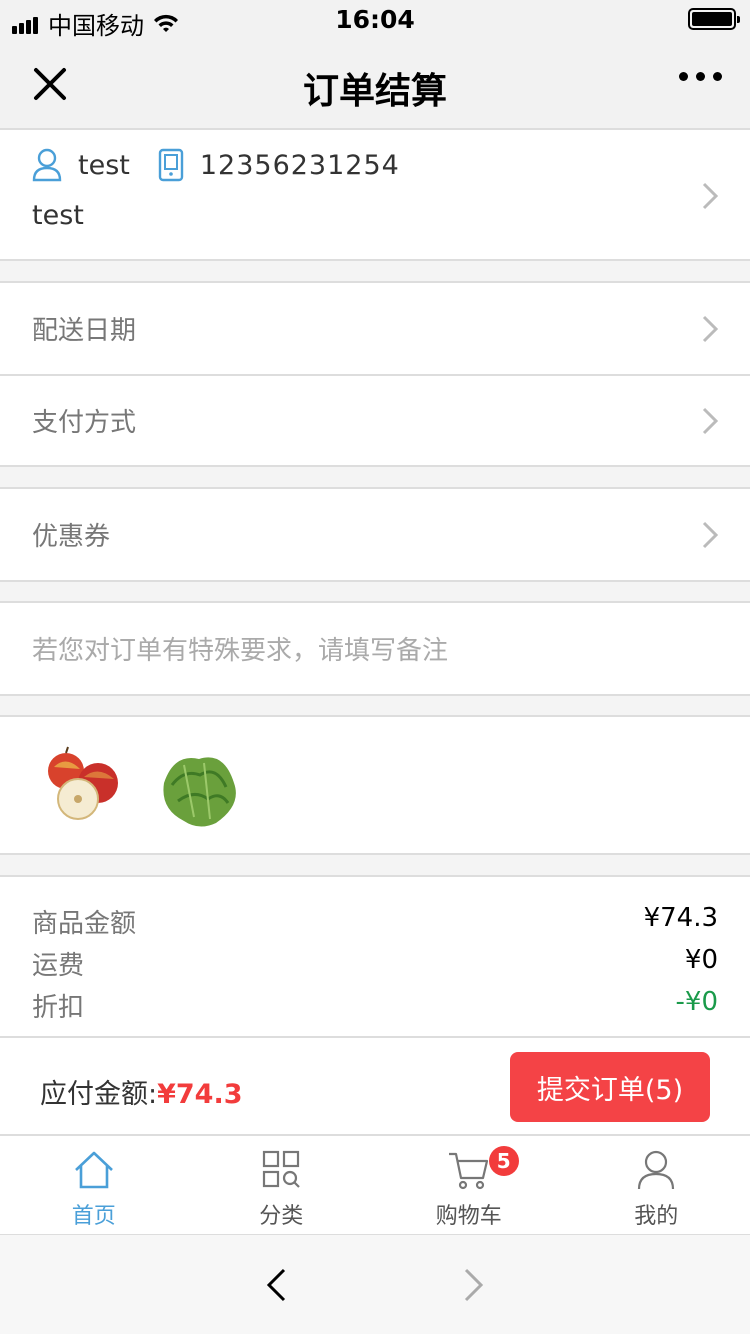  Describe the element at coordinates (375, 1284) in the screenshot. I see `browser-toolbar` at that location.